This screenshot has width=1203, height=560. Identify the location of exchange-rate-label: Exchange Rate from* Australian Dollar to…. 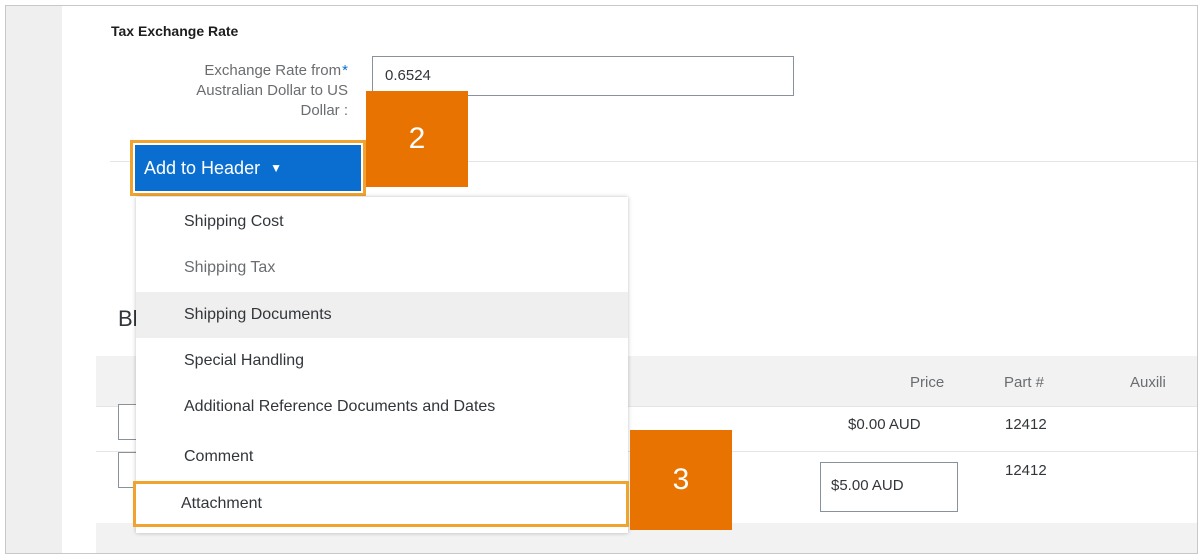
(272, 90).